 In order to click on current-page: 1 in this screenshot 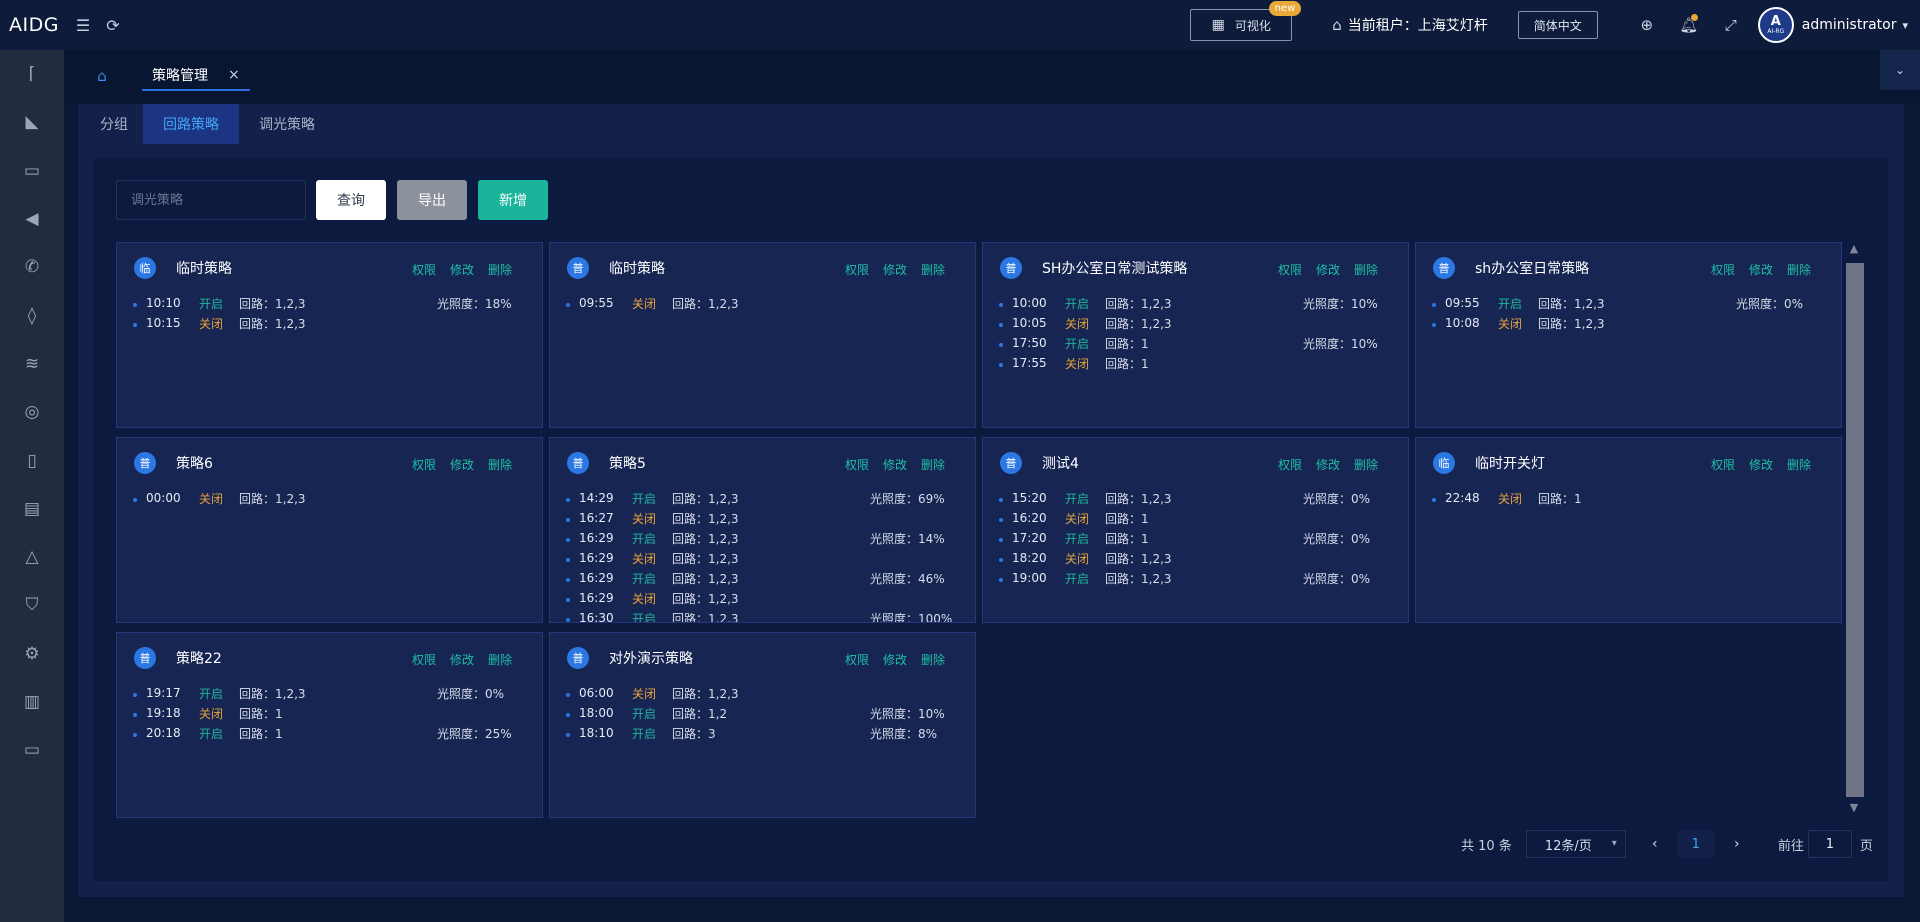, I will do `click(1695, 844)`.